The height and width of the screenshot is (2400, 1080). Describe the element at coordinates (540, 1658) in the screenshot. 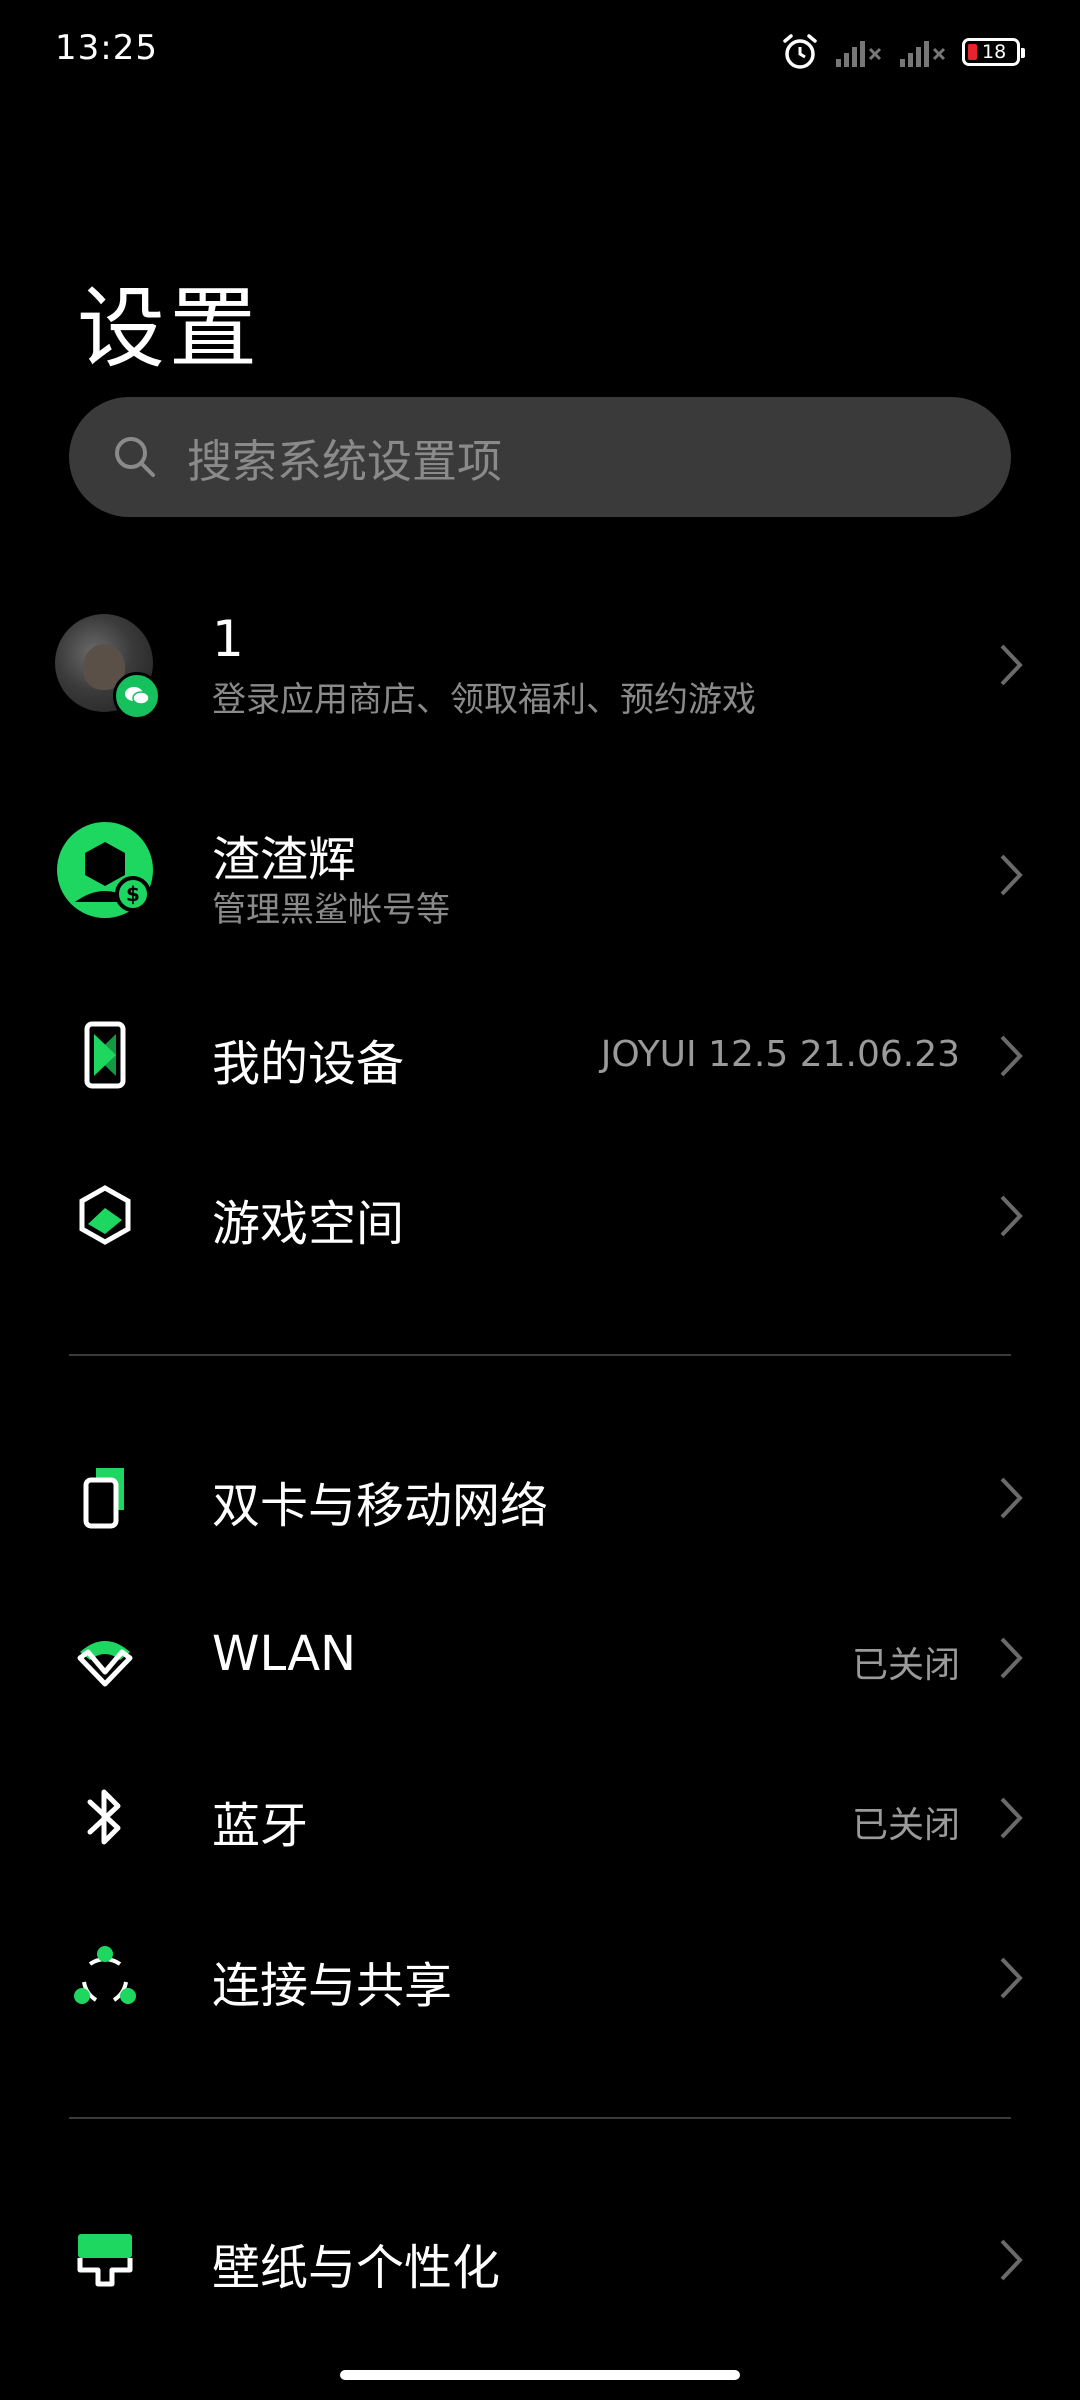

I see `wlan-row: WLAN 已关闭` at that location.